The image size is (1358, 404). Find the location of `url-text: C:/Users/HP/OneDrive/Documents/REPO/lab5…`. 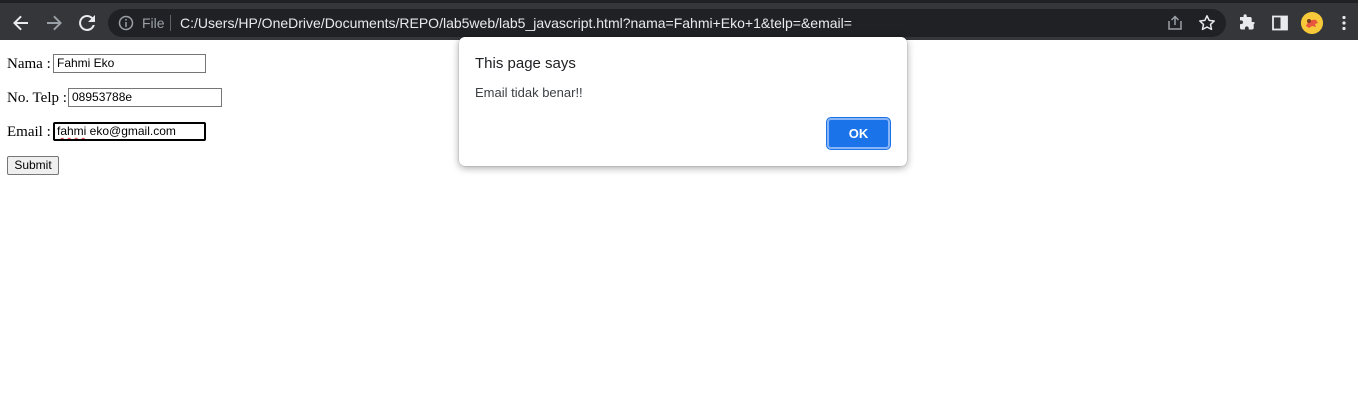

url-text: C:/Users/HP/OneDrive/Documents/REPO/lab5… is located at coordinates (516, 23).